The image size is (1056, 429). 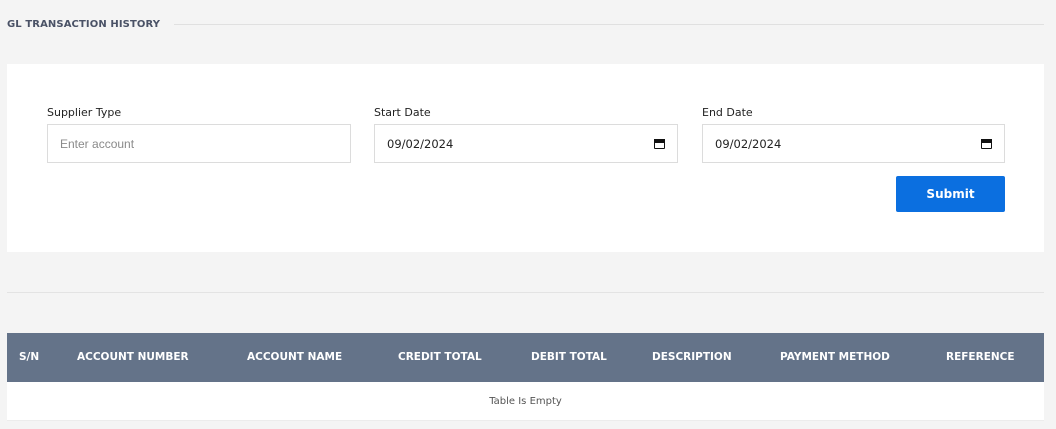 What do you see at coordinates (980, 357) in the screenshot?
I see `column-header-reference: REFERENCE` at bounding box center [980, 357].